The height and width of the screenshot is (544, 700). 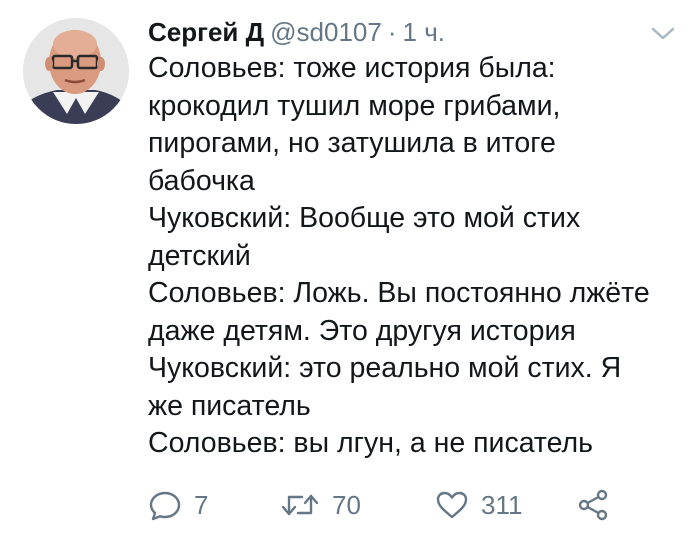 I want to click on tweet-text-line: крокодил тушил море грибами,, so click(x=354, y=105).